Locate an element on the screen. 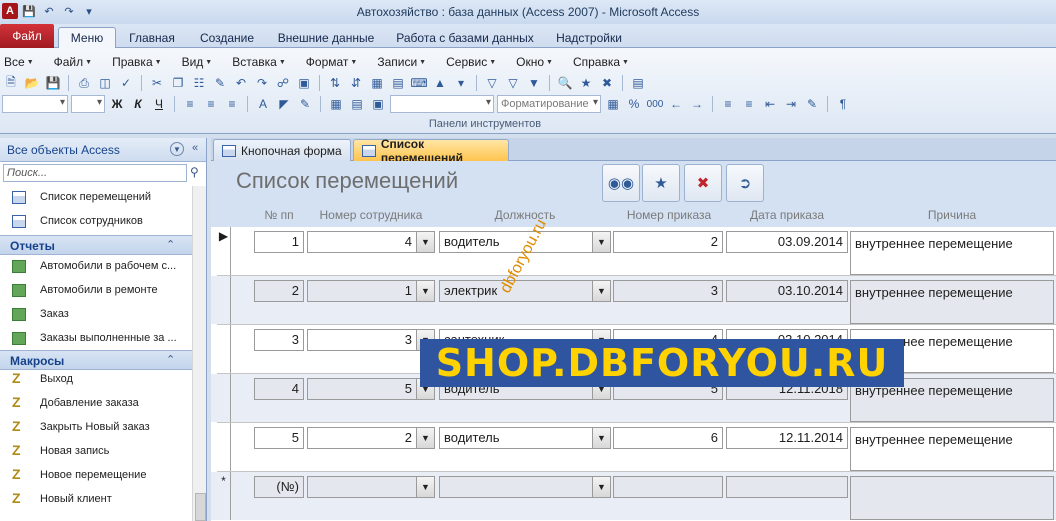 This screenshot has width=1056, height=521. bold-icon: Ж is located at coordinates (117, 104).